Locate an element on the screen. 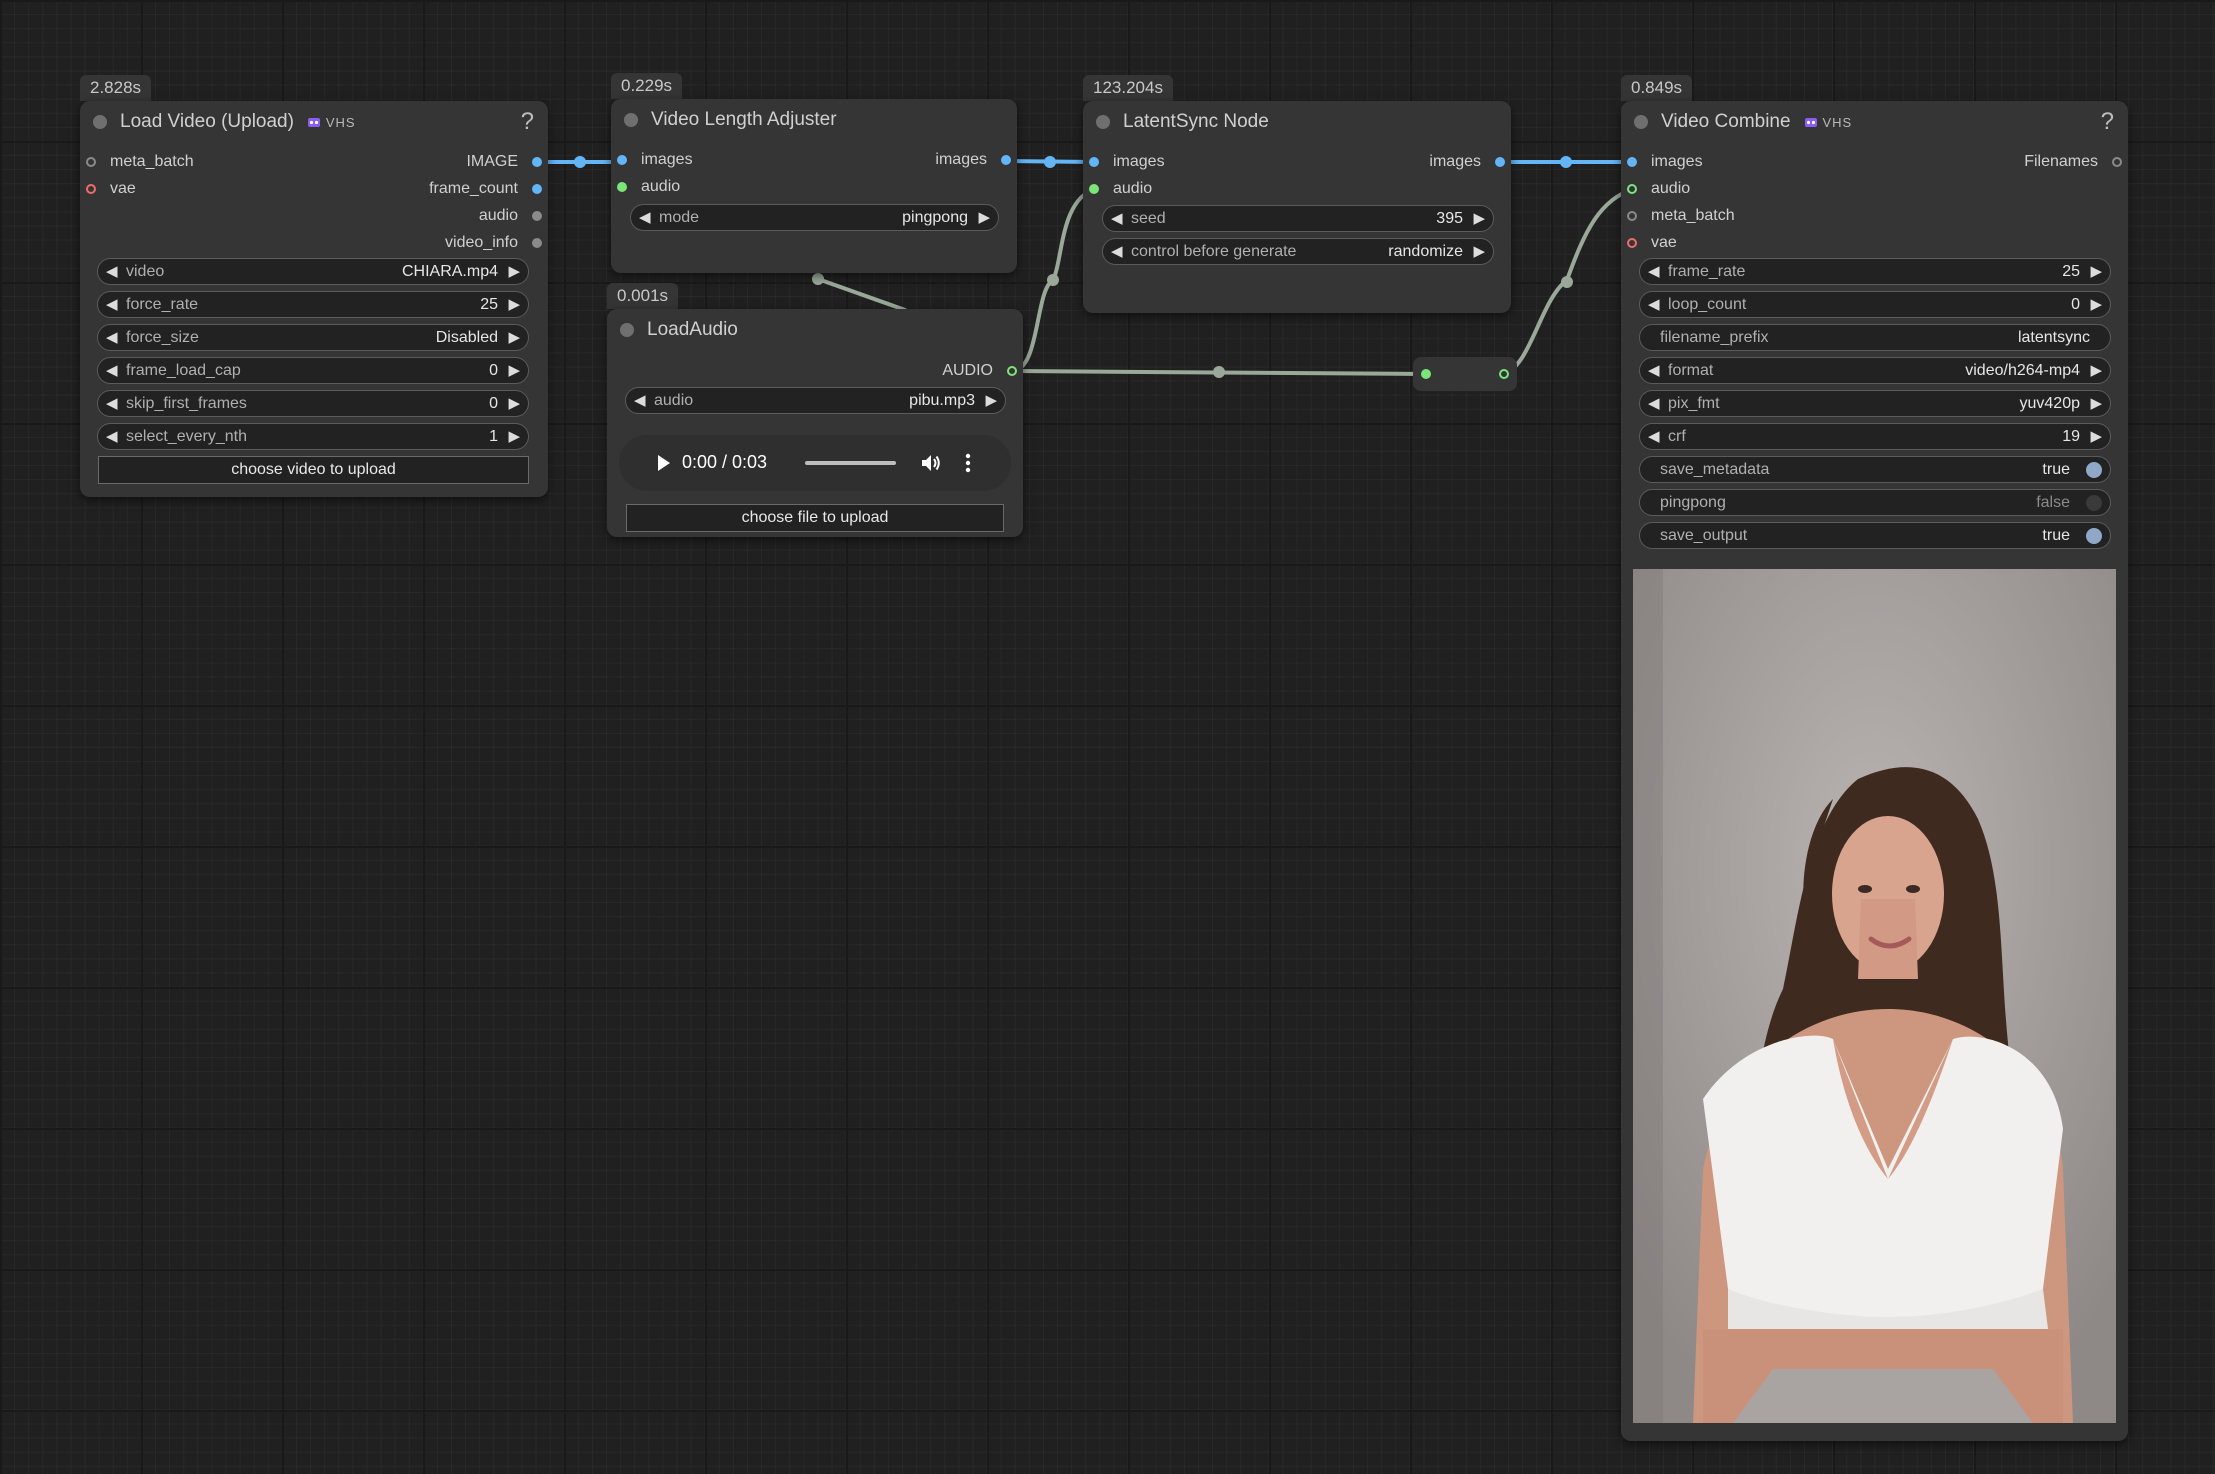 This screenshot has width=2215, height=1474. volume-icon is located at coordinates (931, 465).